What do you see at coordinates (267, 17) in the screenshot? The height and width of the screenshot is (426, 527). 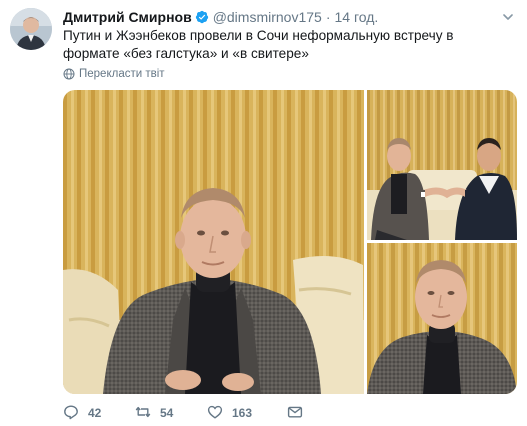 I see `author-handle: @dimsmirnov175` at bounding box center [267, 17].